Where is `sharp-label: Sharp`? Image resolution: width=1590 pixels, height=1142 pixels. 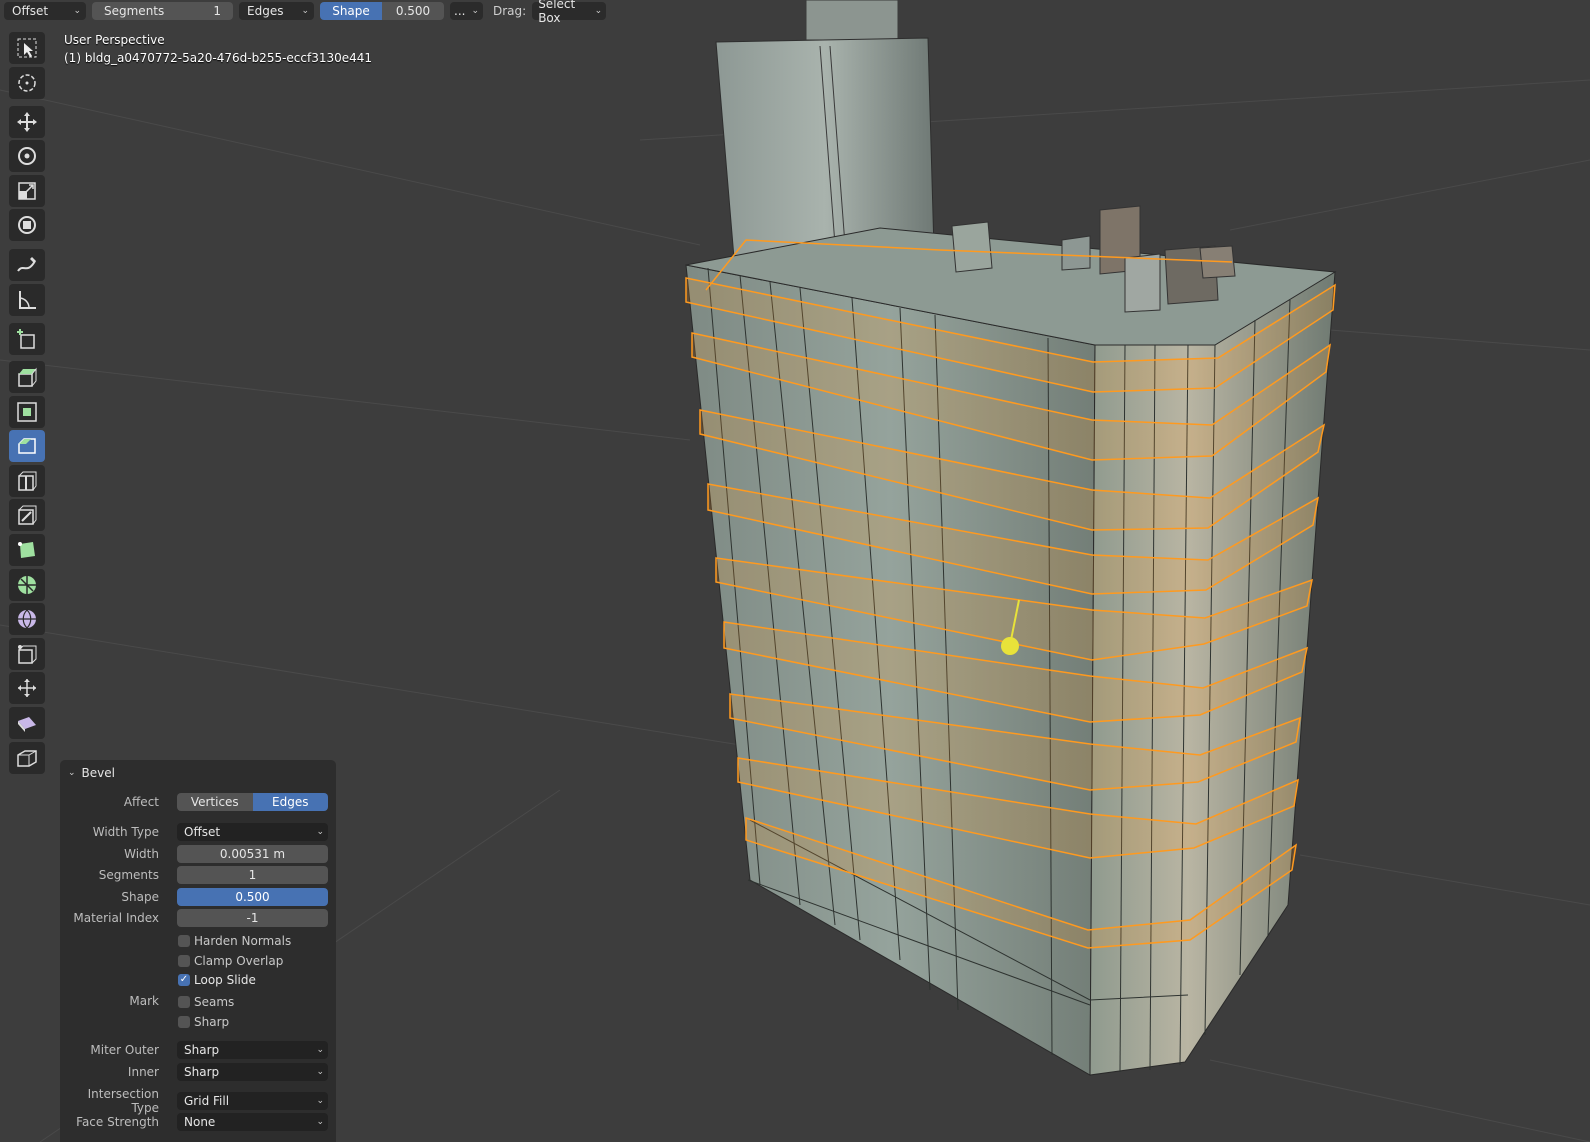
sharp-label: Sharp is located at coordinates (212, 1022).